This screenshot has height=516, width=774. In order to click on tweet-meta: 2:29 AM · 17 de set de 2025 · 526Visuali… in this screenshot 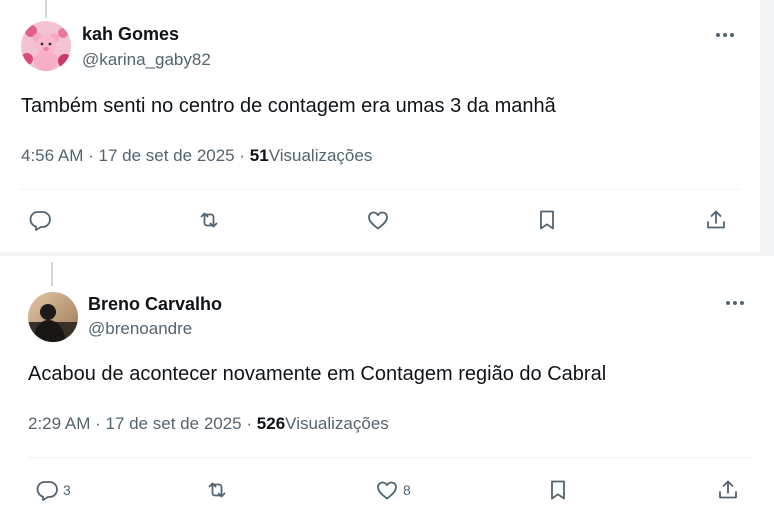, I will do `click(208, 424)`.